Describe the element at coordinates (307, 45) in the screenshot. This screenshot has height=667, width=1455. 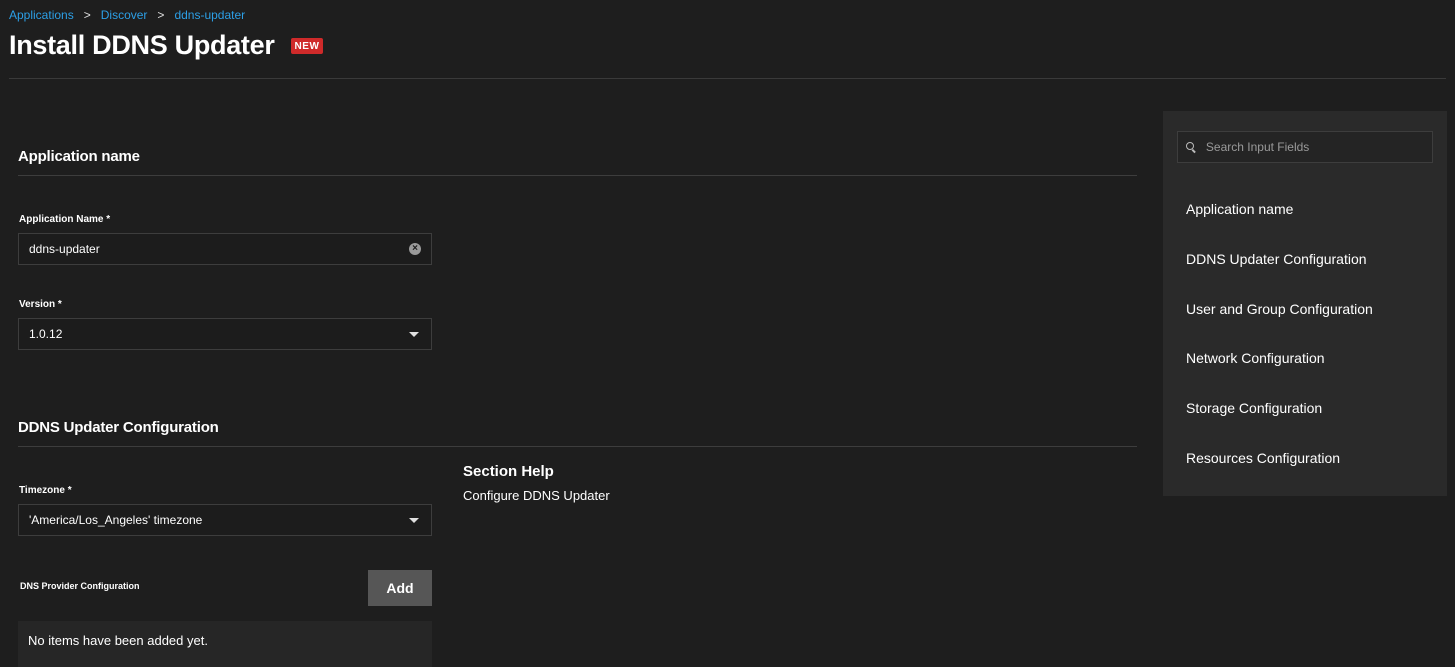
I see `new-badge: NEW` at that location.